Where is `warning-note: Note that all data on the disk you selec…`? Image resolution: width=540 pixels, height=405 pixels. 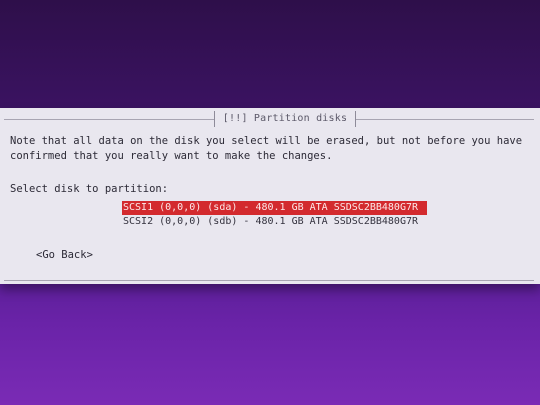
warning-note: Note that all data on the disk you selec… is located at coordinates (270, 149).